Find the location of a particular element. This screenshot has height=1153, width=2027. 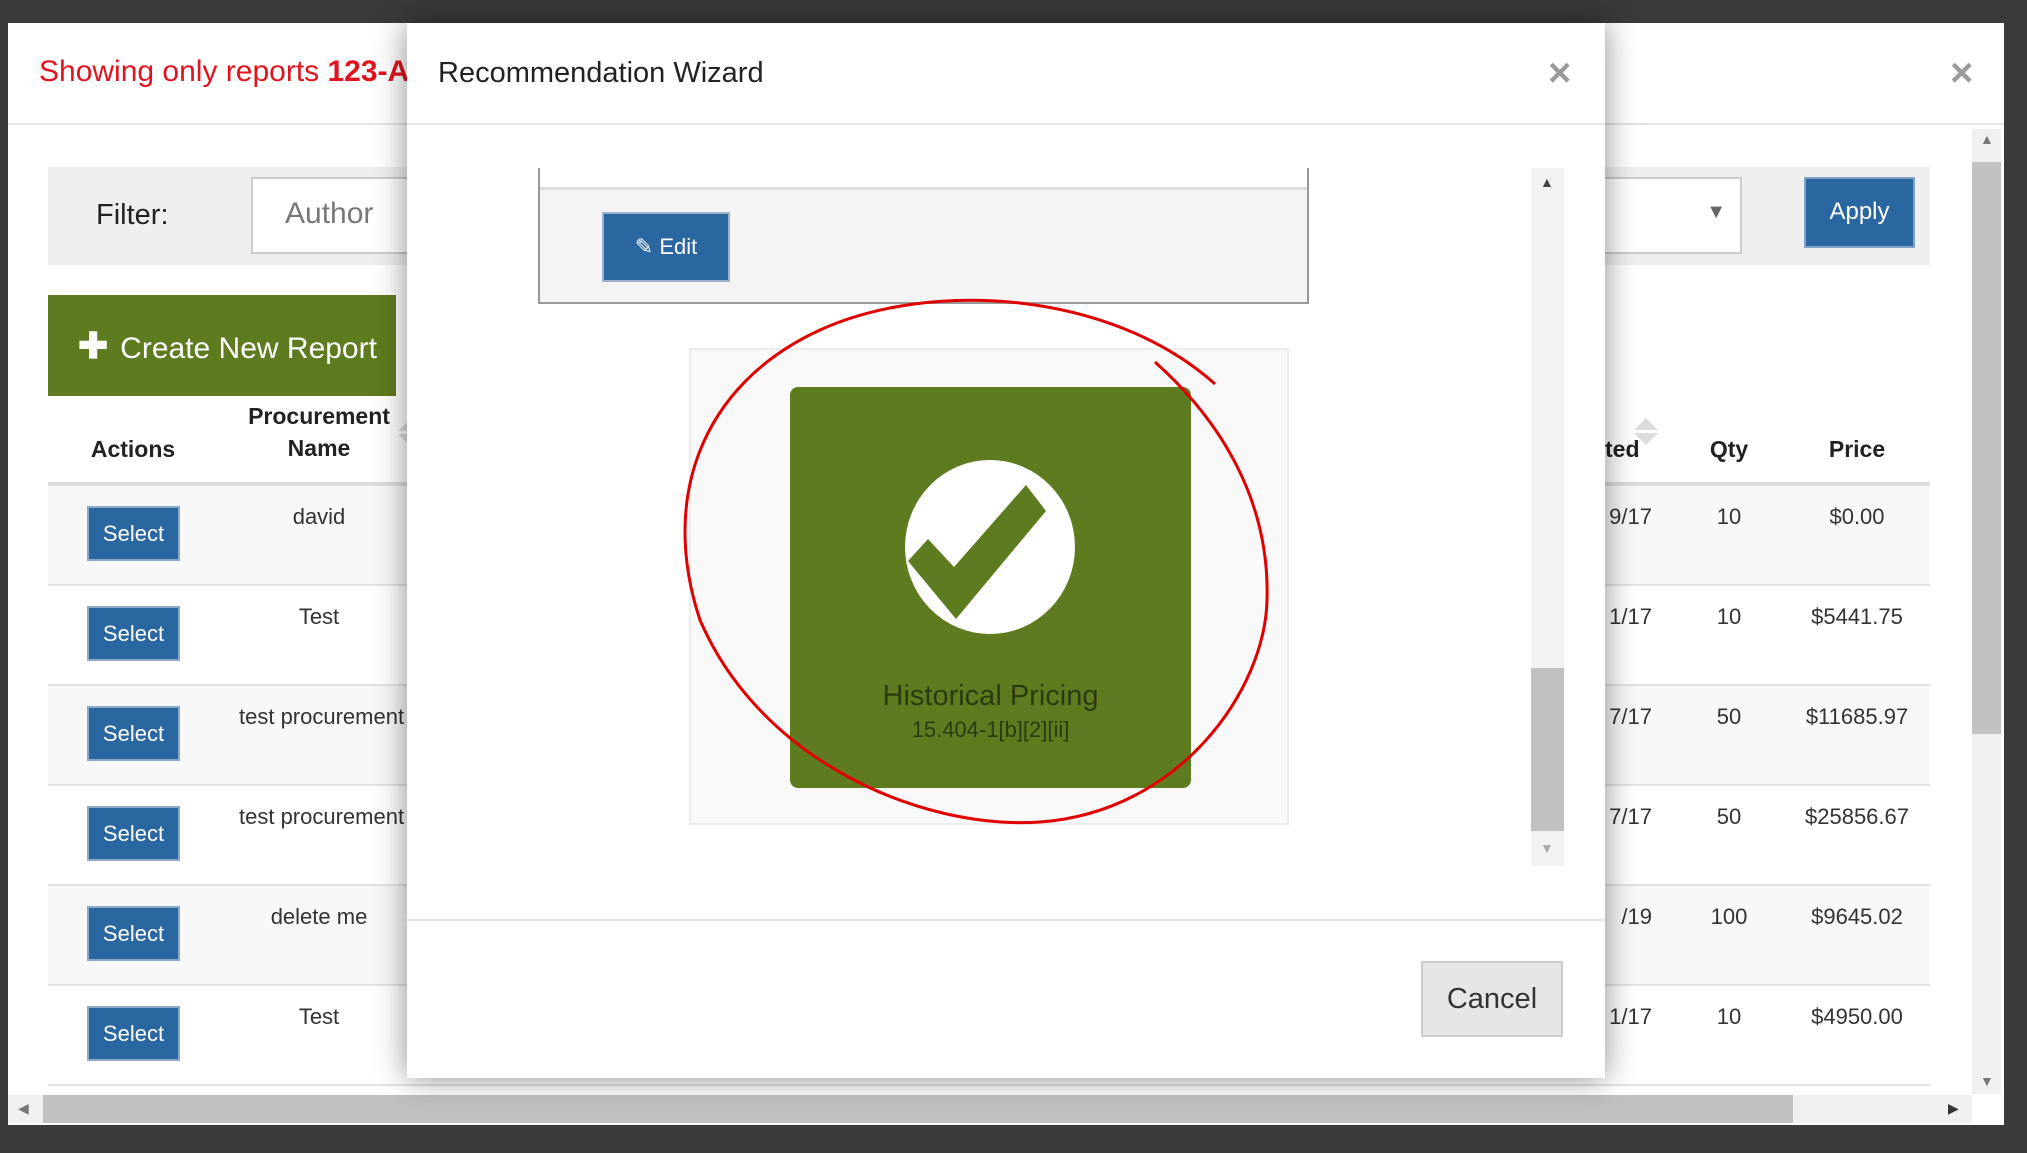

plus-icon: ✚ is located at coordinates (93, 345).